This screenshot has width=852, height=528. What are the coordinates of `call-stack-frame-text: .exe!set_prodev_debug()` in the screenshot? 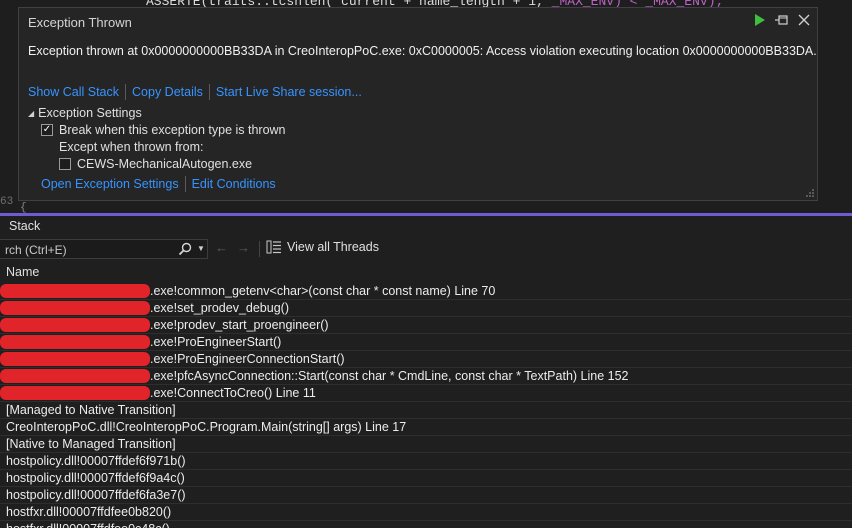 It's located at (219, 308).